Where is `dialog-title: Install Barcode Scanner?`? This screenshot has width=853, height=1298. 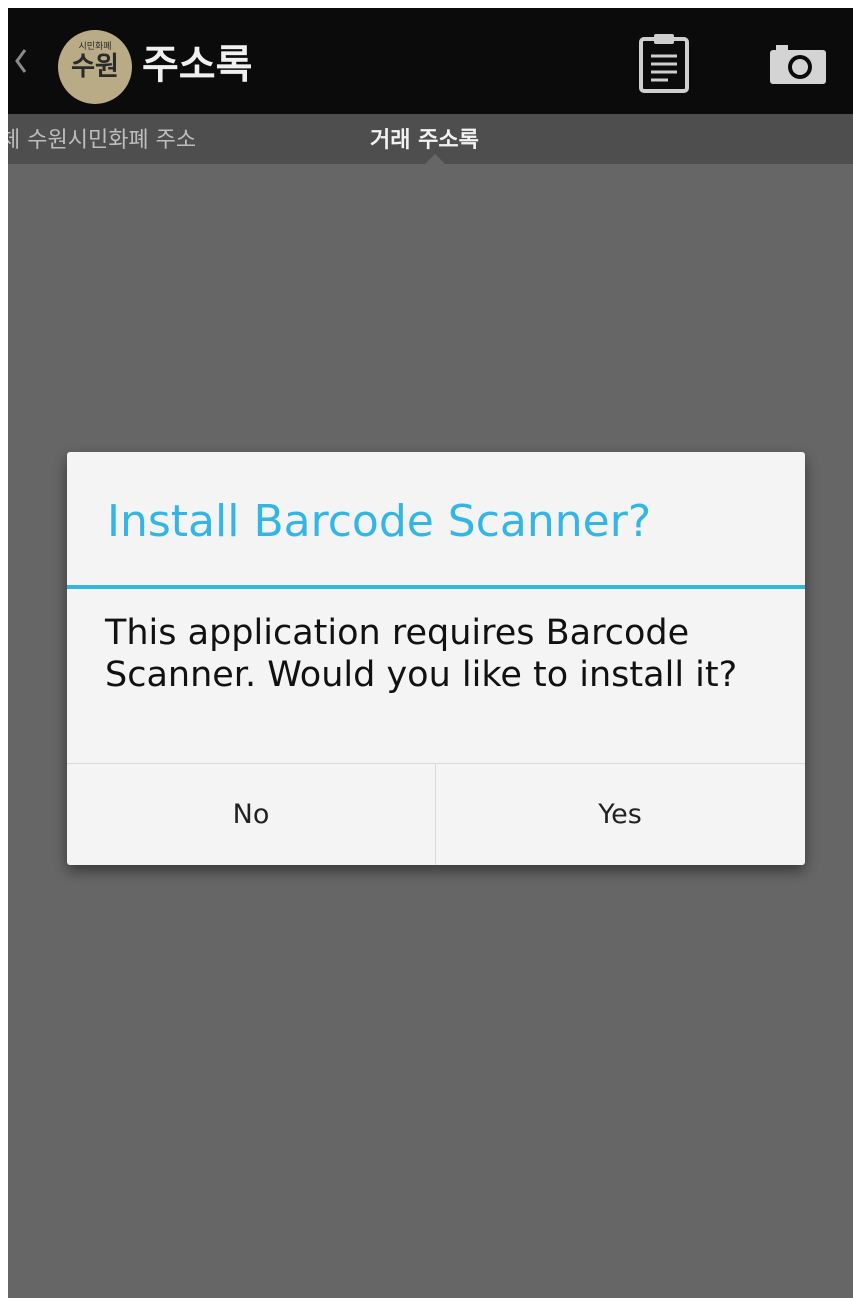 dialog-title: Install Barcode Scanner? is located at coordinates (379, 521).